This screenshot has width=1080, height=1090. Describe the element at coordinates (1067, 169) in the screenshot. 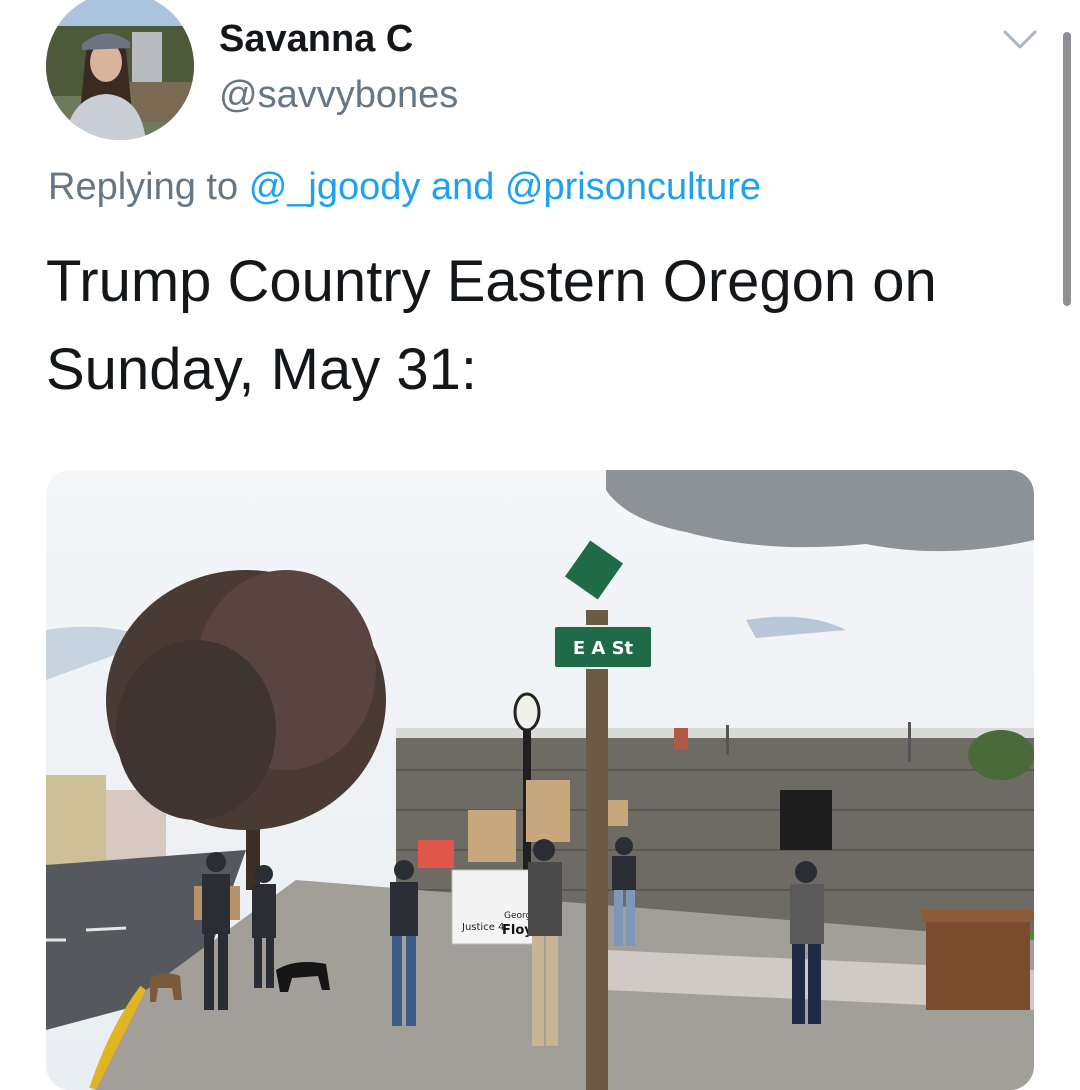

I see `scrollbar` at that location.